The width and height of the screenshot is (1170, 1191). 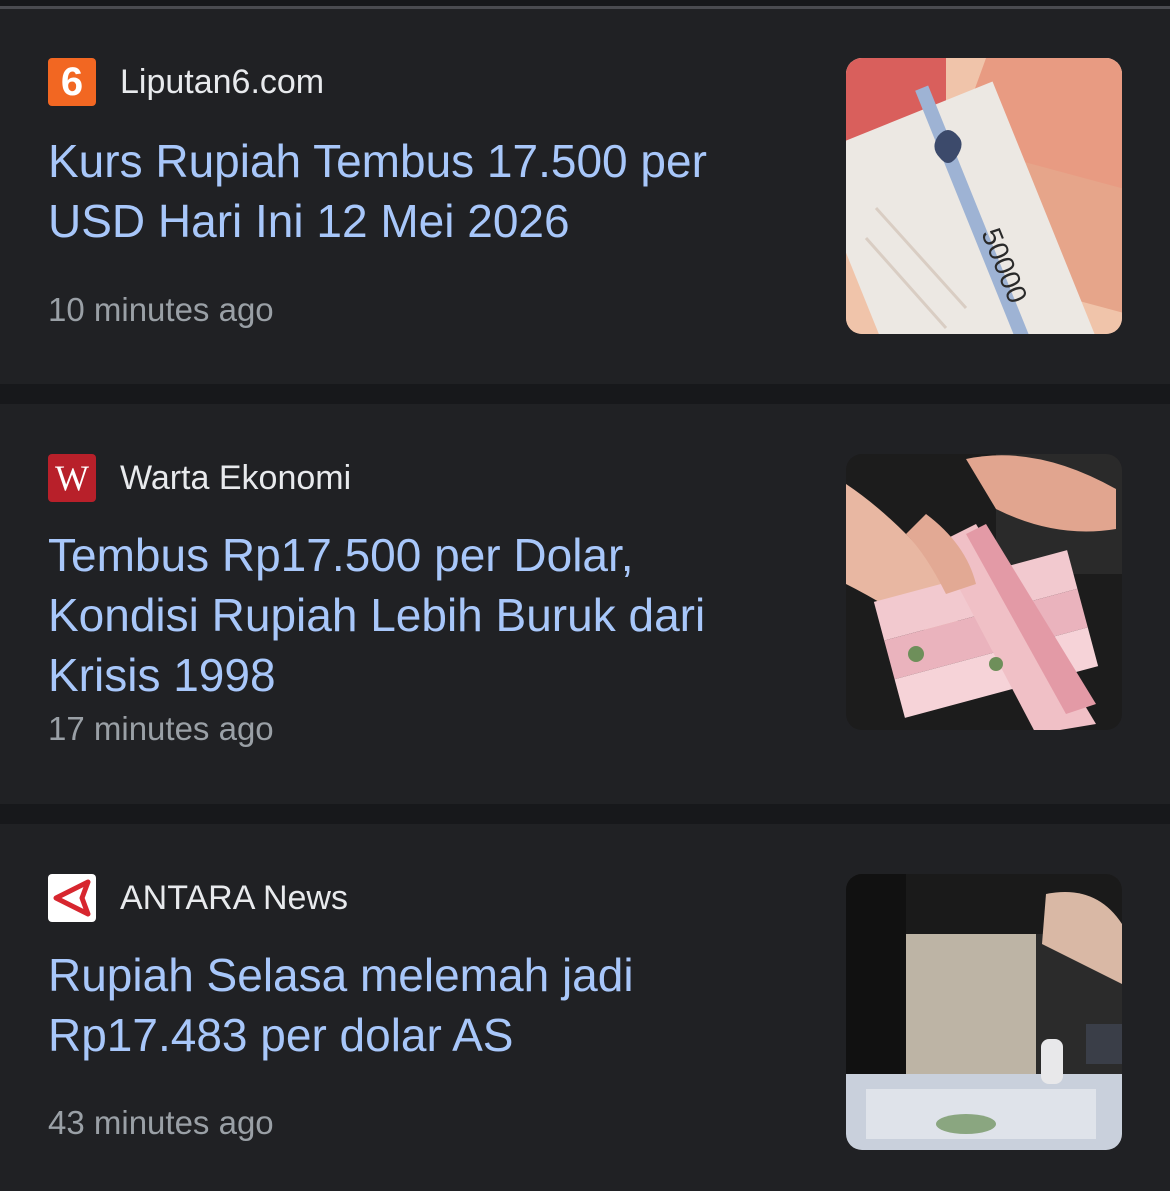 What do you see at coordinates (222, 81) in the screenshot?
I see `source-name: Liputan6.com` at bounding box center [222, 81].